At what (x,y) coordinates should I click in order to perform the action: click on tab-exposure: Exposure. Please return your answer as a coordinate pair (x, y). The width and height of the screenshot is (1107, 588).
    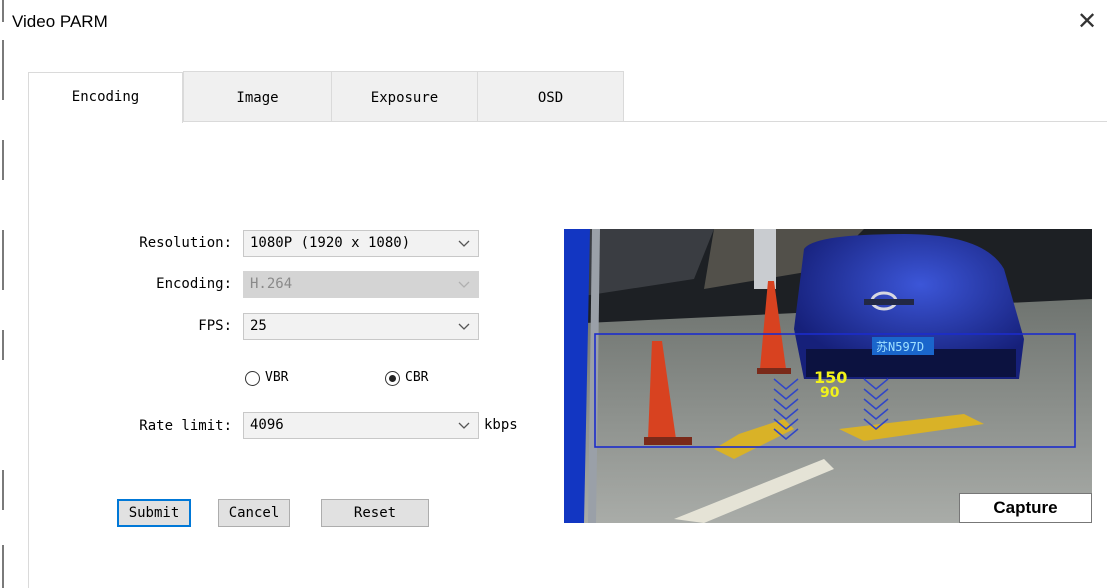
    Looking at the image, I should click on (404, 96).